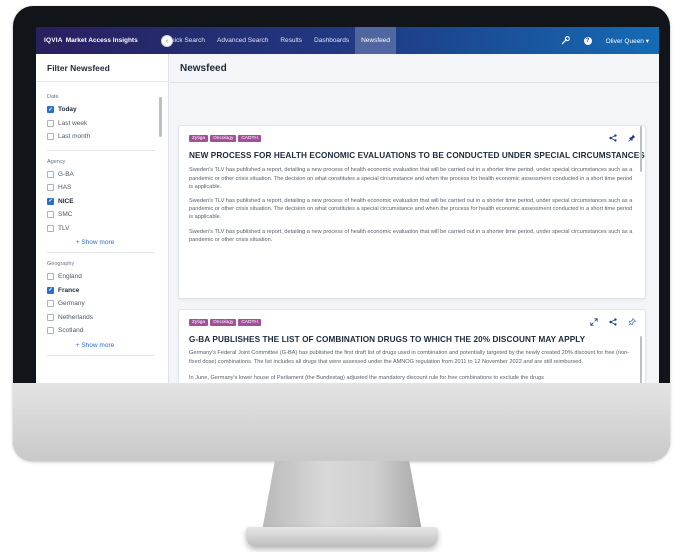  Describe the element at coordinates (101, 40) in the screenshot. I see `brand-app-name: Market Access Insights` at that location.